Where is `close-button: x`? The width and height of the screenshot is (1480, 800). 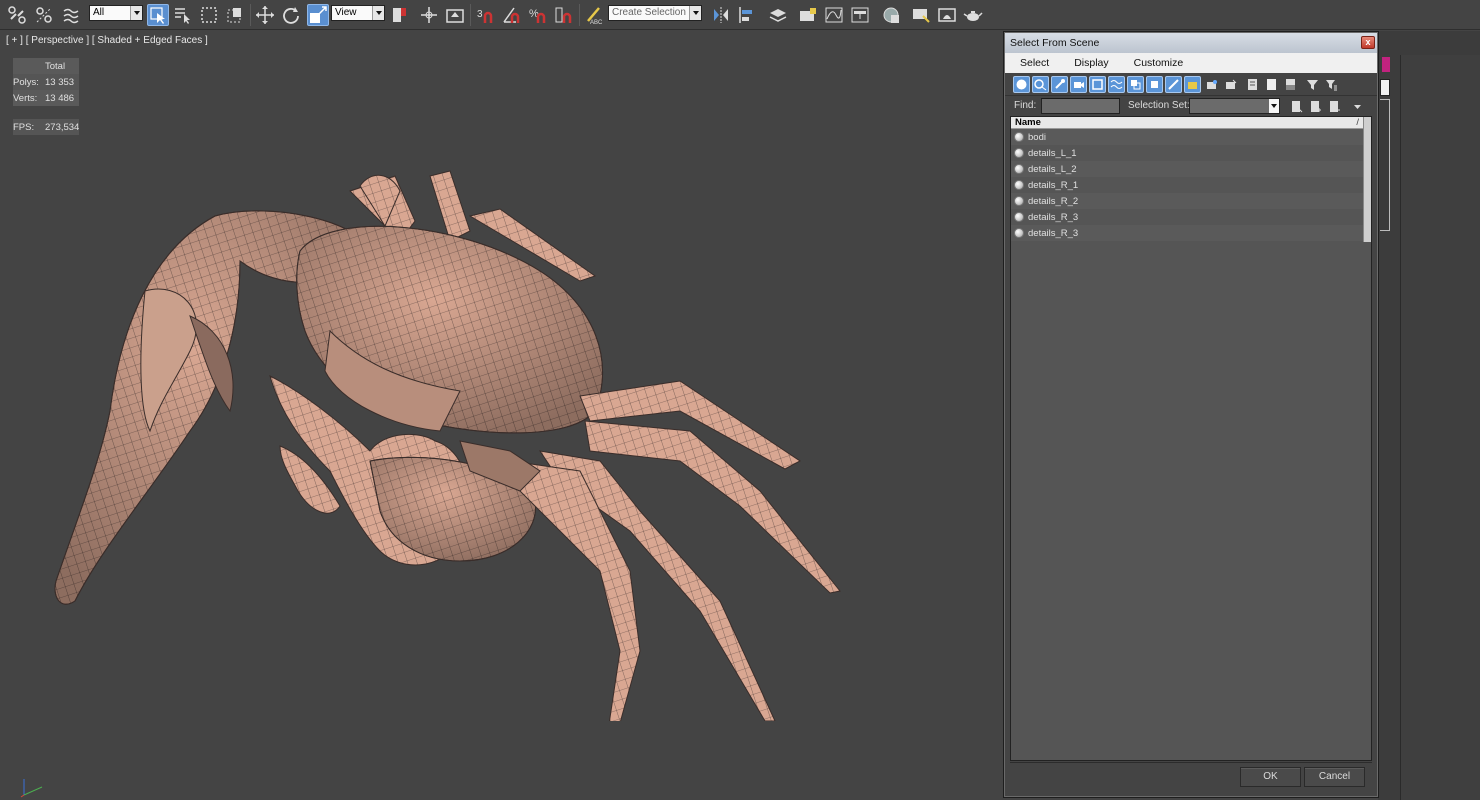 close-button: x is located at coordinates (1368, 42).